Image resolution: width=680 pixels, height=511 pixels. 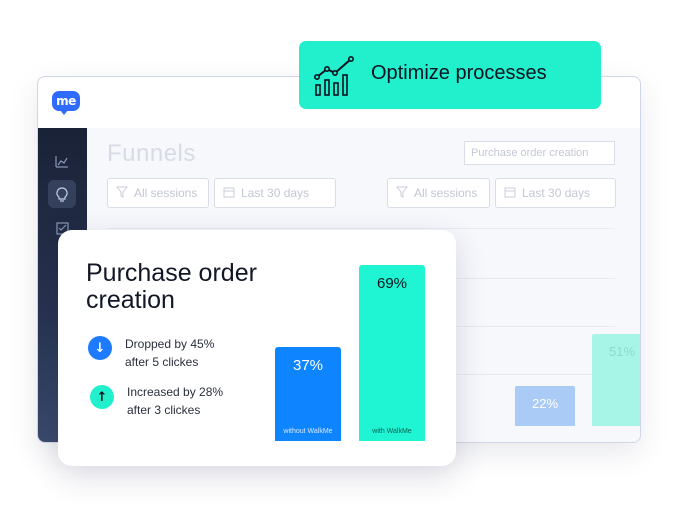 I want to click on filter-sessions-left: All sessions, so click(x=158, y=193).